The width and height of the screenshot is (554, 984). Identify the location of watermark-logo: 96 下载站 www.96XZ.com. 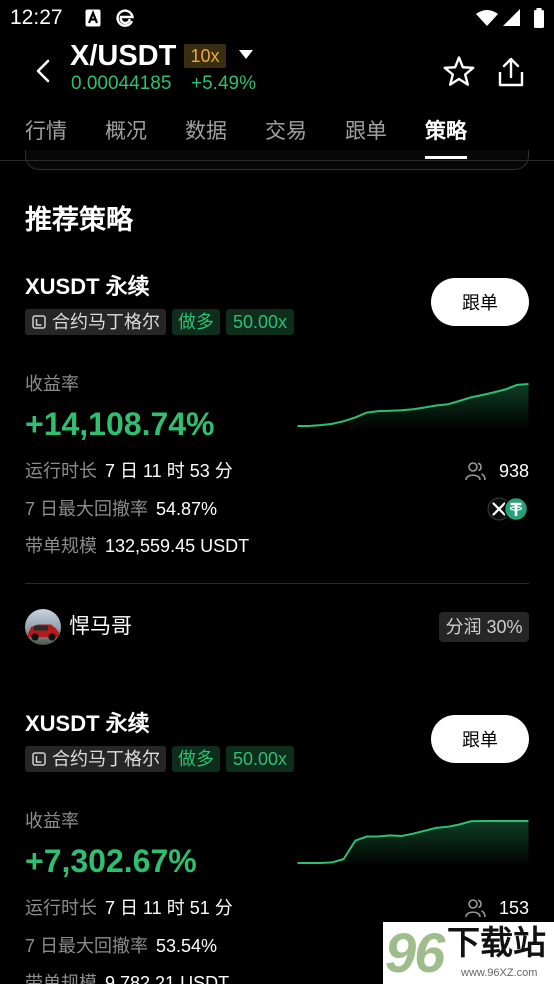
(468, 953).